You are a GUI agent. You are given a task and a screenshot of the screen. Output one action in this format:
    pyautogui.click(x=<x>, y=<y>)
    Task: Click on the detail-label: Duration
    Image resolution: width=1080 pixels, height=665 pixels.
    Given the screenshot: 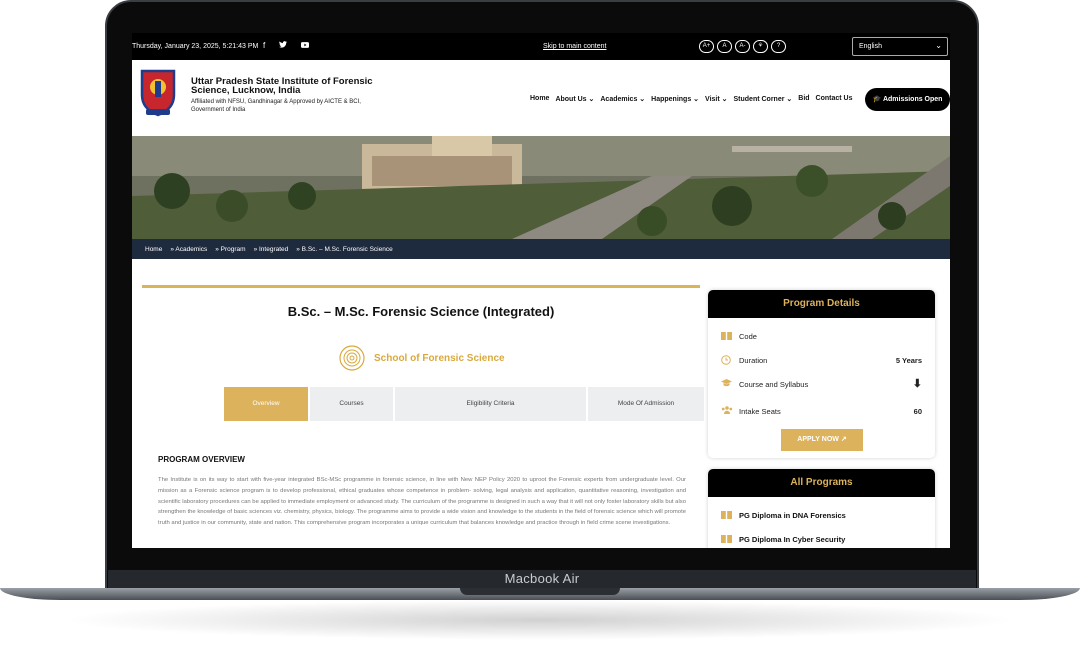 What is the action you would take?
    pyautogui.click(x=753, y=360)
    